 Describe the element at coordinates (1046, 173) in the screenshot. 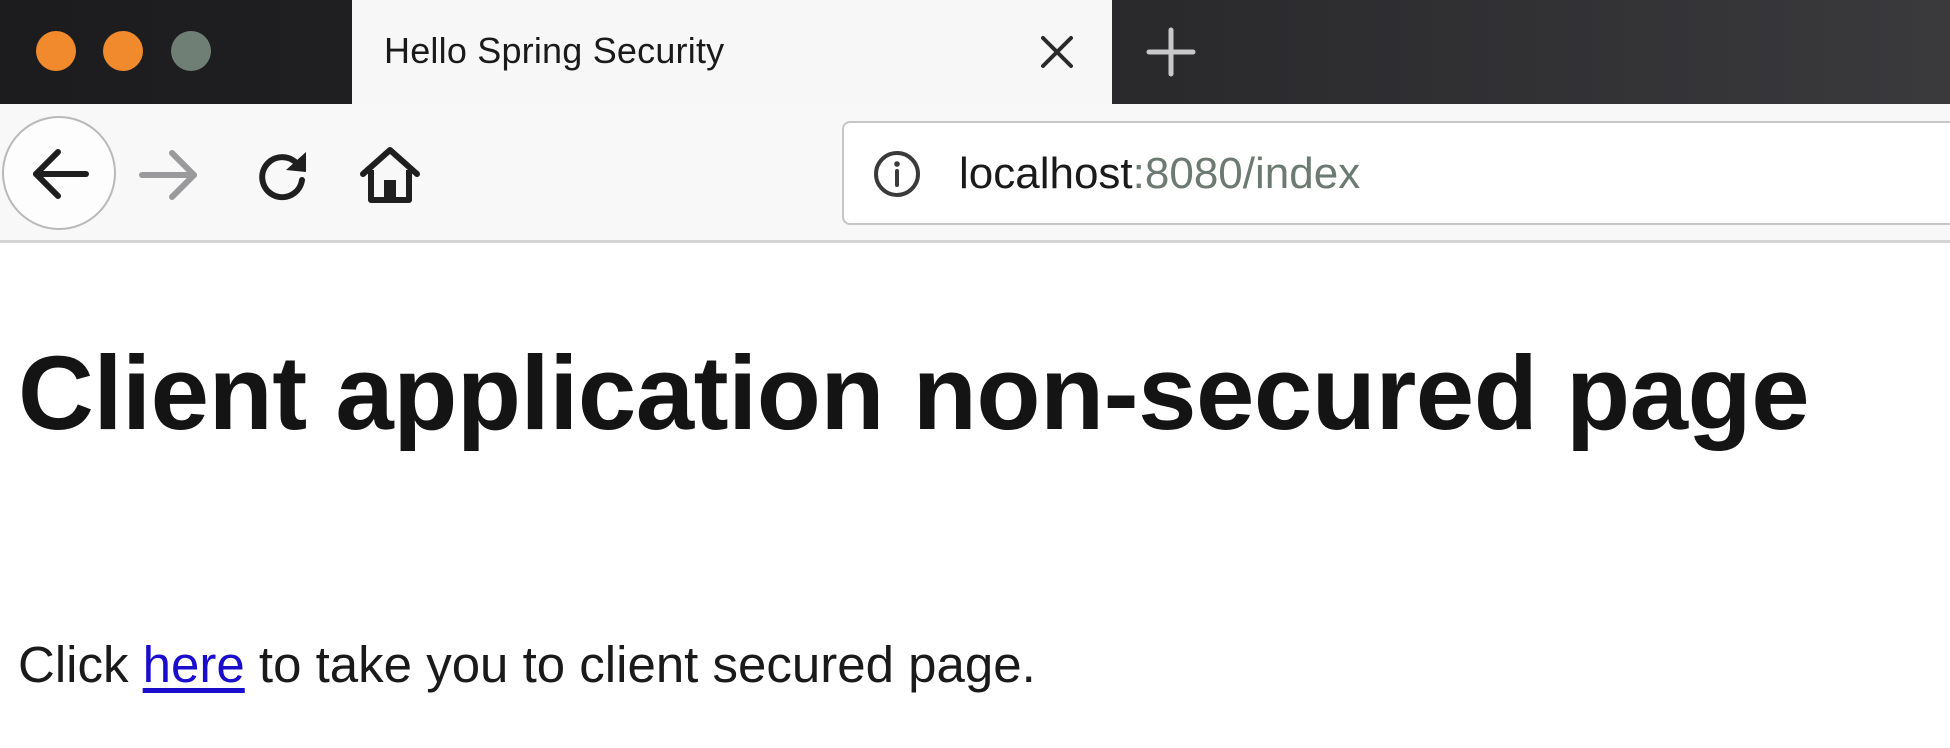

I see `url-host: localhost` at that location.